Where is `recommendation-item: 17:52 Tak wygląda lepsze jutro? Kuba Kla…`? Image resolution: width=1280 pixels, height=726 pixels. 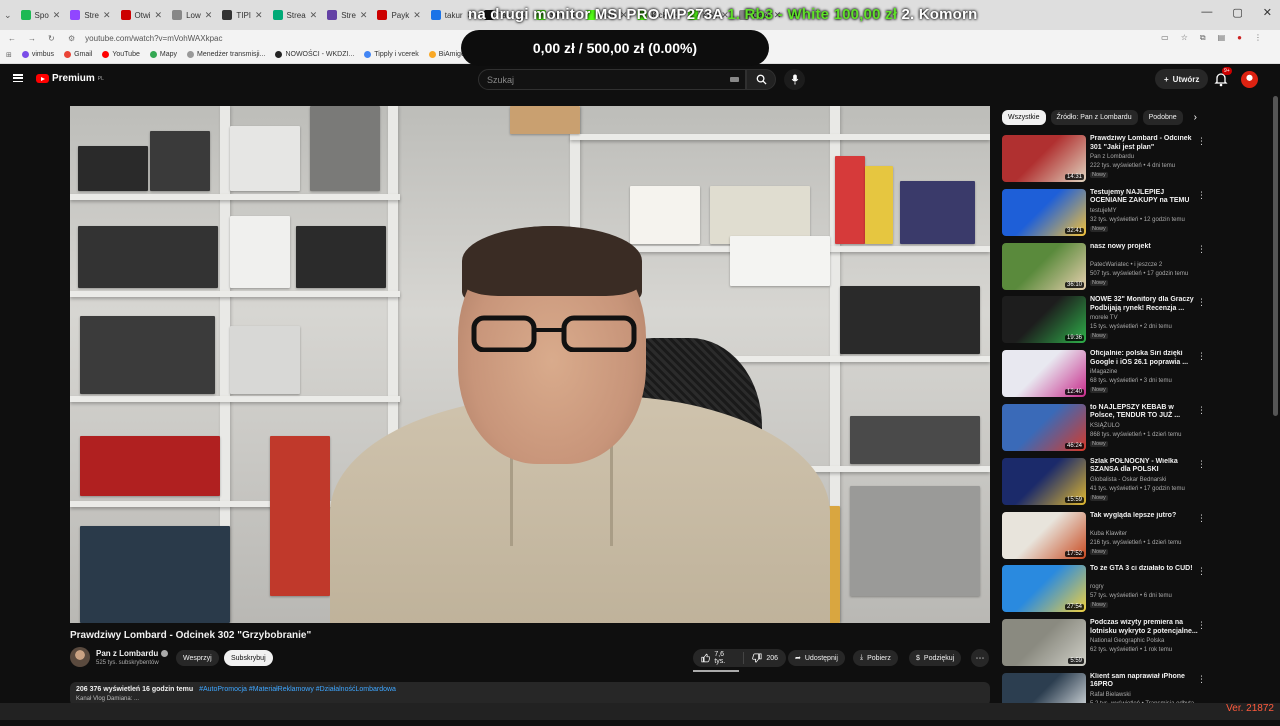
recommendation-item: 17:52 Tak wygląda lepsze jutro? Kuba Kla… is located at coordinates (1104, 538).